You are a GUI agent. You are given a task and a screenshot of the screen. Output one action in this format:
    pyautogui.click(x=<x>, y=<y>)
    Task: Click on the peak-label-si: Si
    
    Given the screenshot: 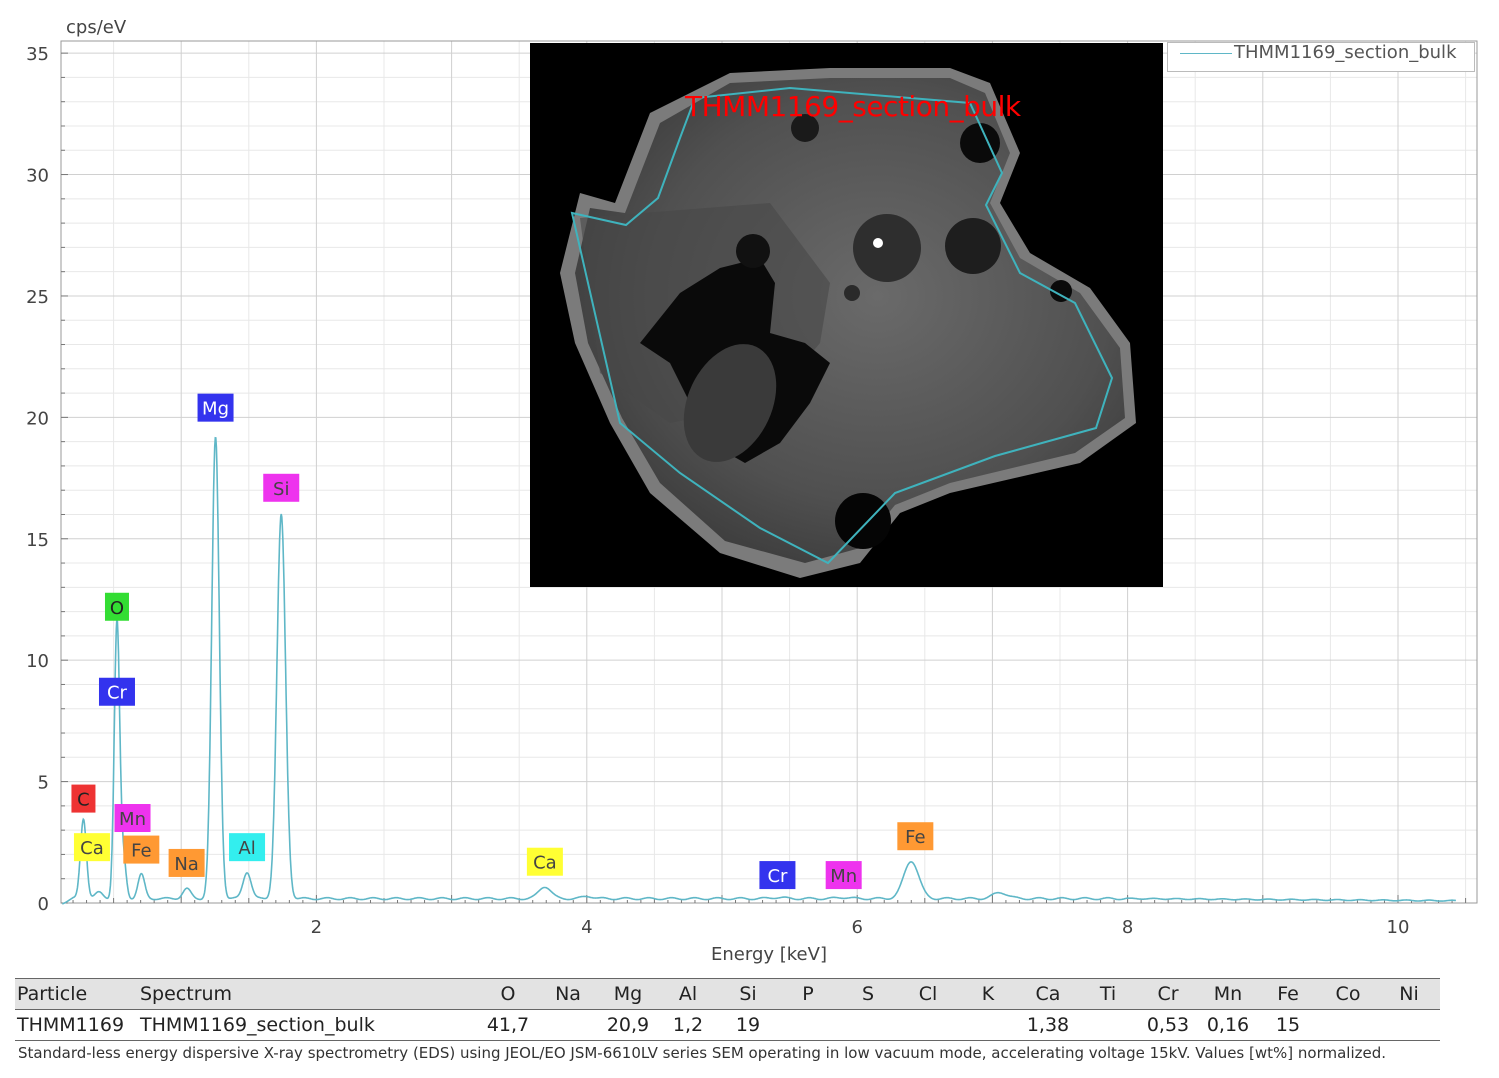 What is the action you would take?
    pyautogui.click(x=281, y=487)
    